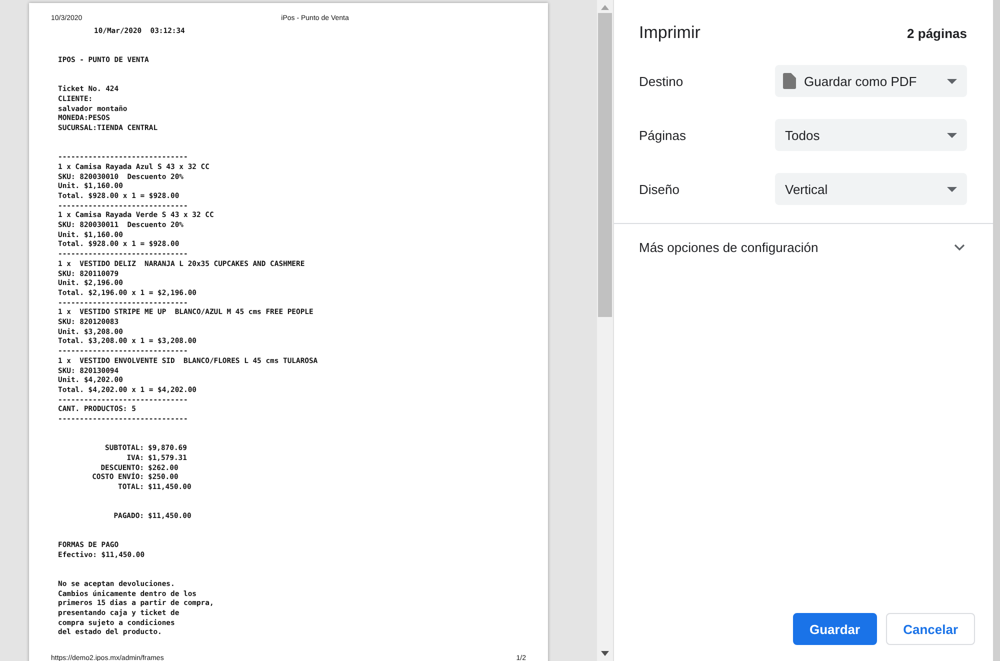 This screenshot has width=1000, height=661. Describe the element at coordinates (605, 7) in the screenshot. I see `scroll-up-icon` at that location.